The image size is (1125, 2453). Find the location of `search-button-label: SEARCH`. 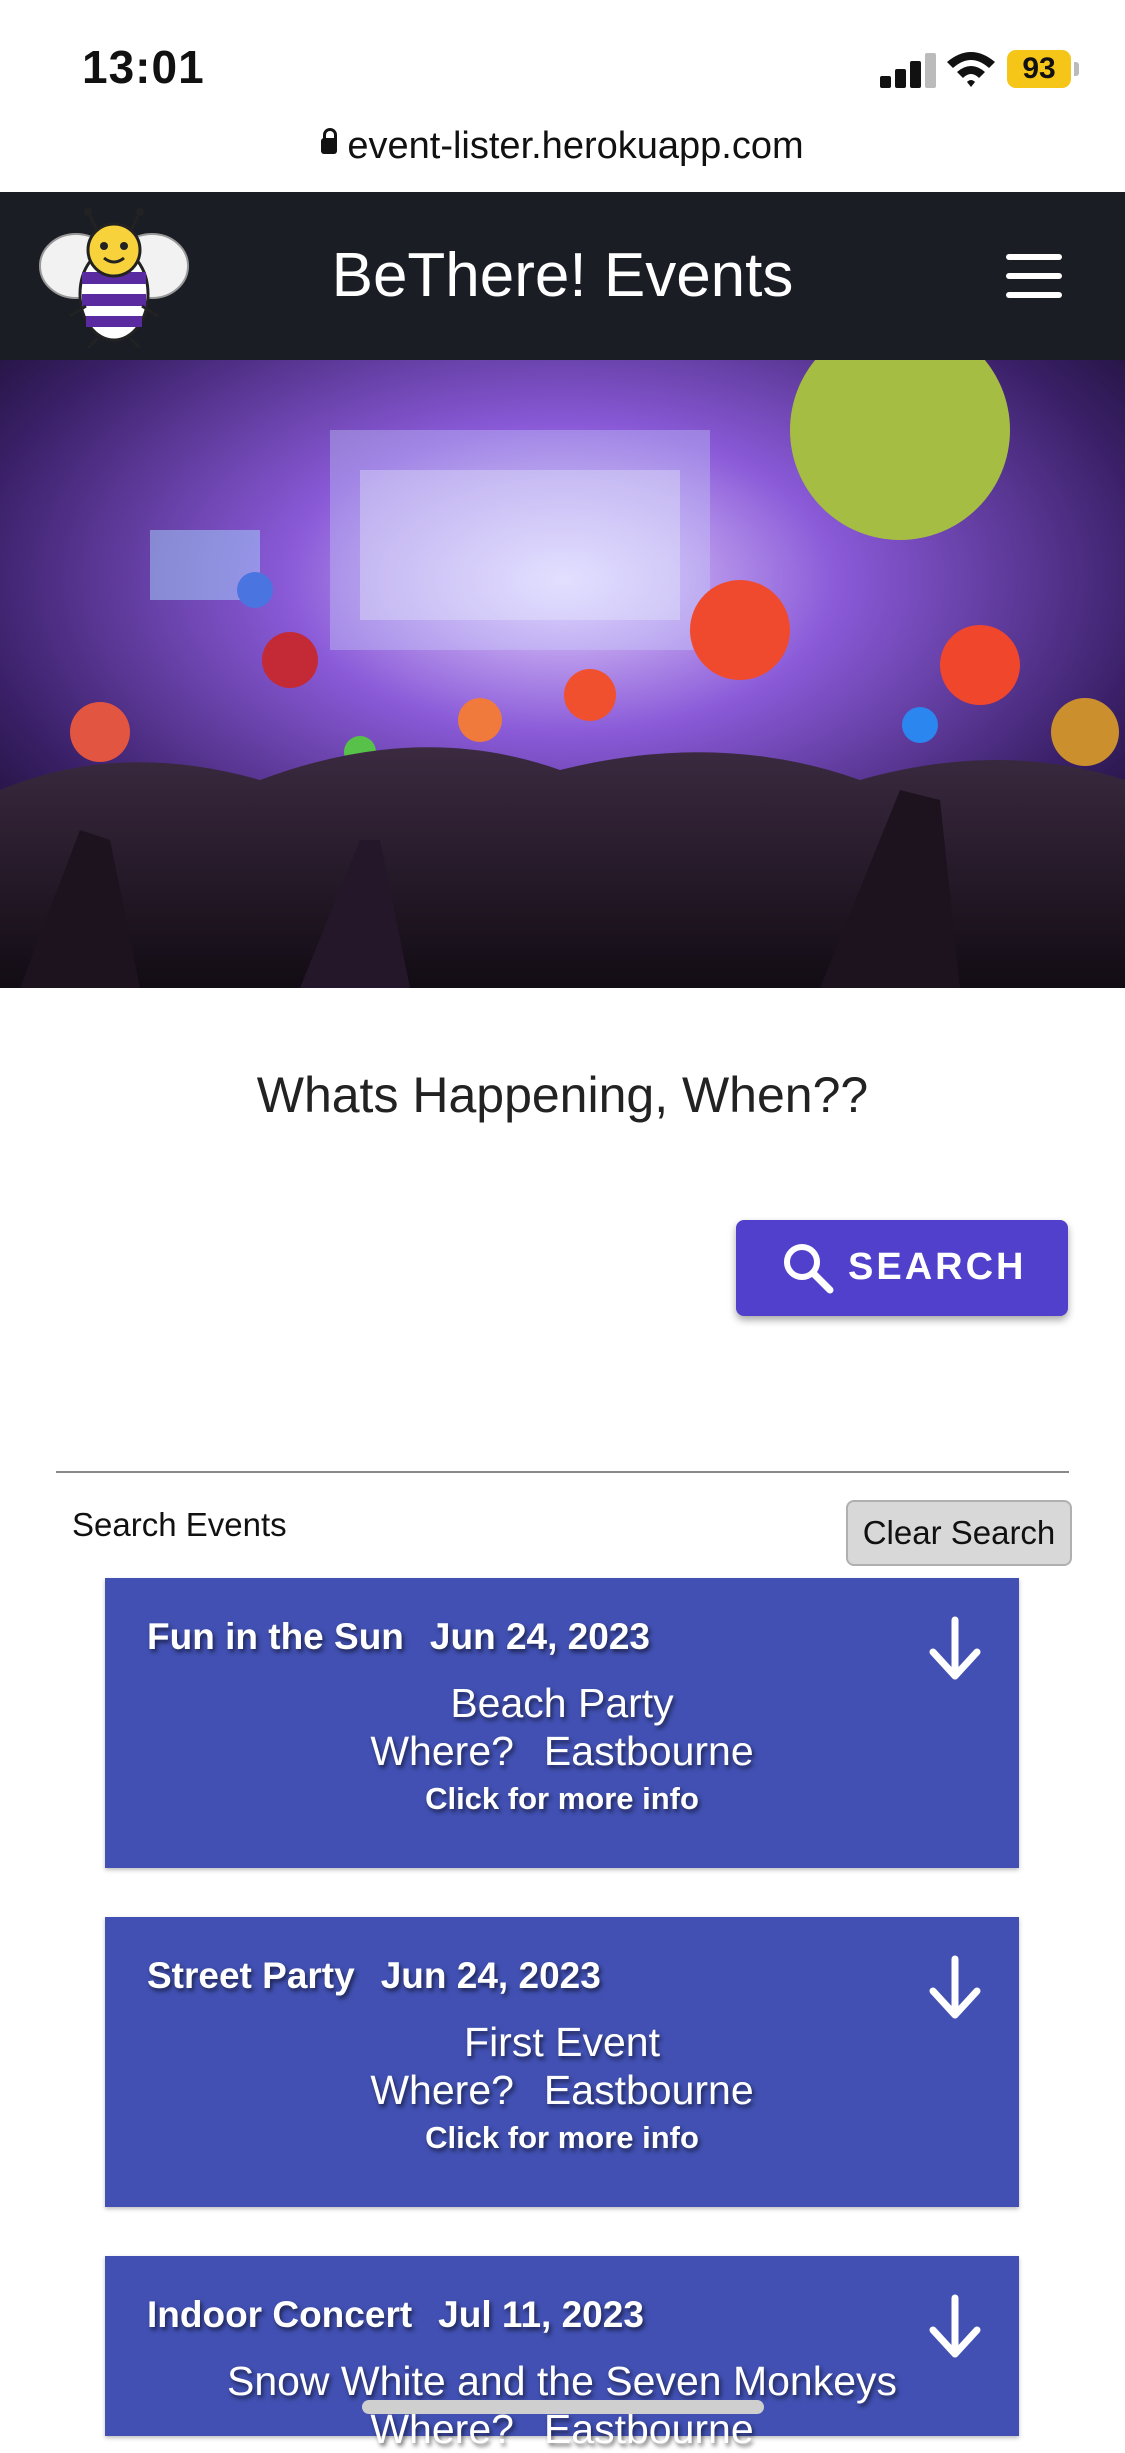

search-button-label: SEARCH is located at coordinates (937, 1267).